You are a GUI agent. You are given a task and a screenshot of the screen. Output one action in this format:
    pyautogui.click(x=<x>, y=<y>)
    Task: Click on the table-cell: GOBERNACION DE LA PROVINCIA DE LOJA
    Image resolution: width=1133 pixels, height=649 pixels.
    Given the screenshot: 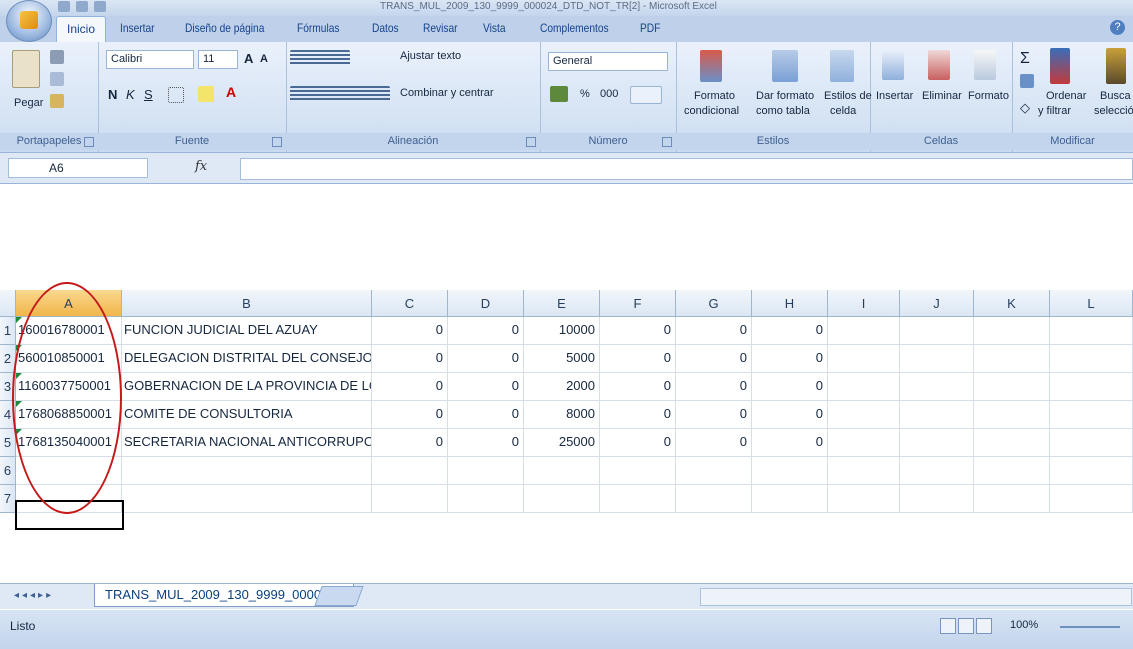 What is the action you would take?
    pyautogui.click(x=247, y=387)
    